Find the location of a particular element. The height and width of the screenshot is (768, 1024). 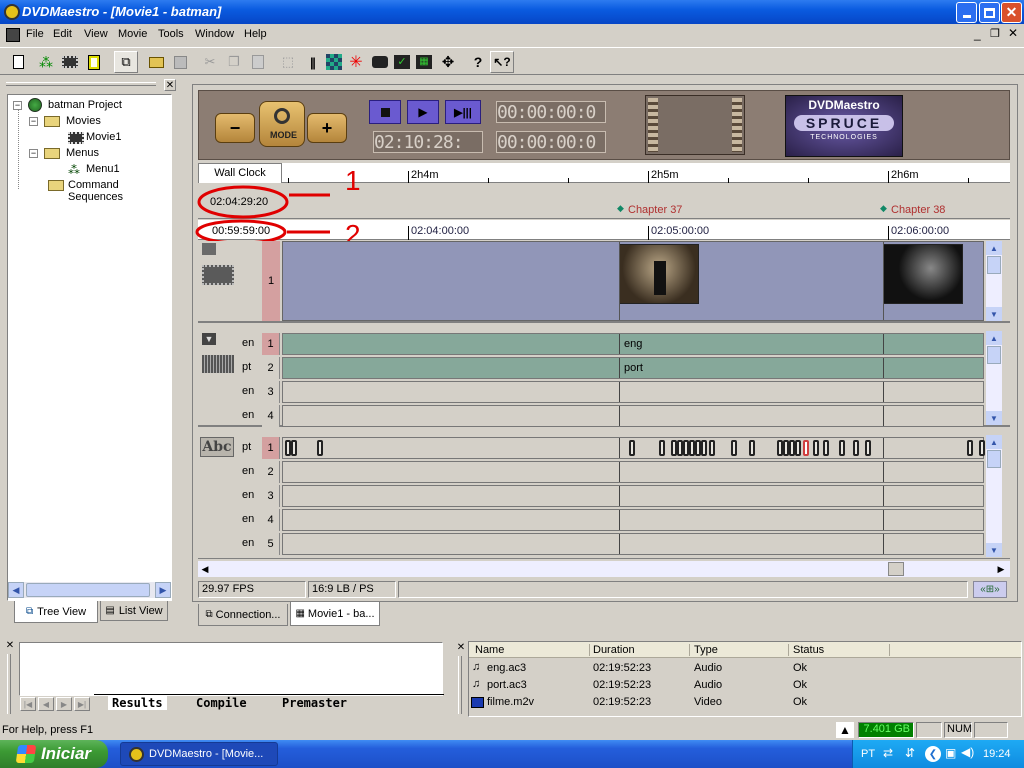

tree-project: batman Project is located at coordinates (85, 105).